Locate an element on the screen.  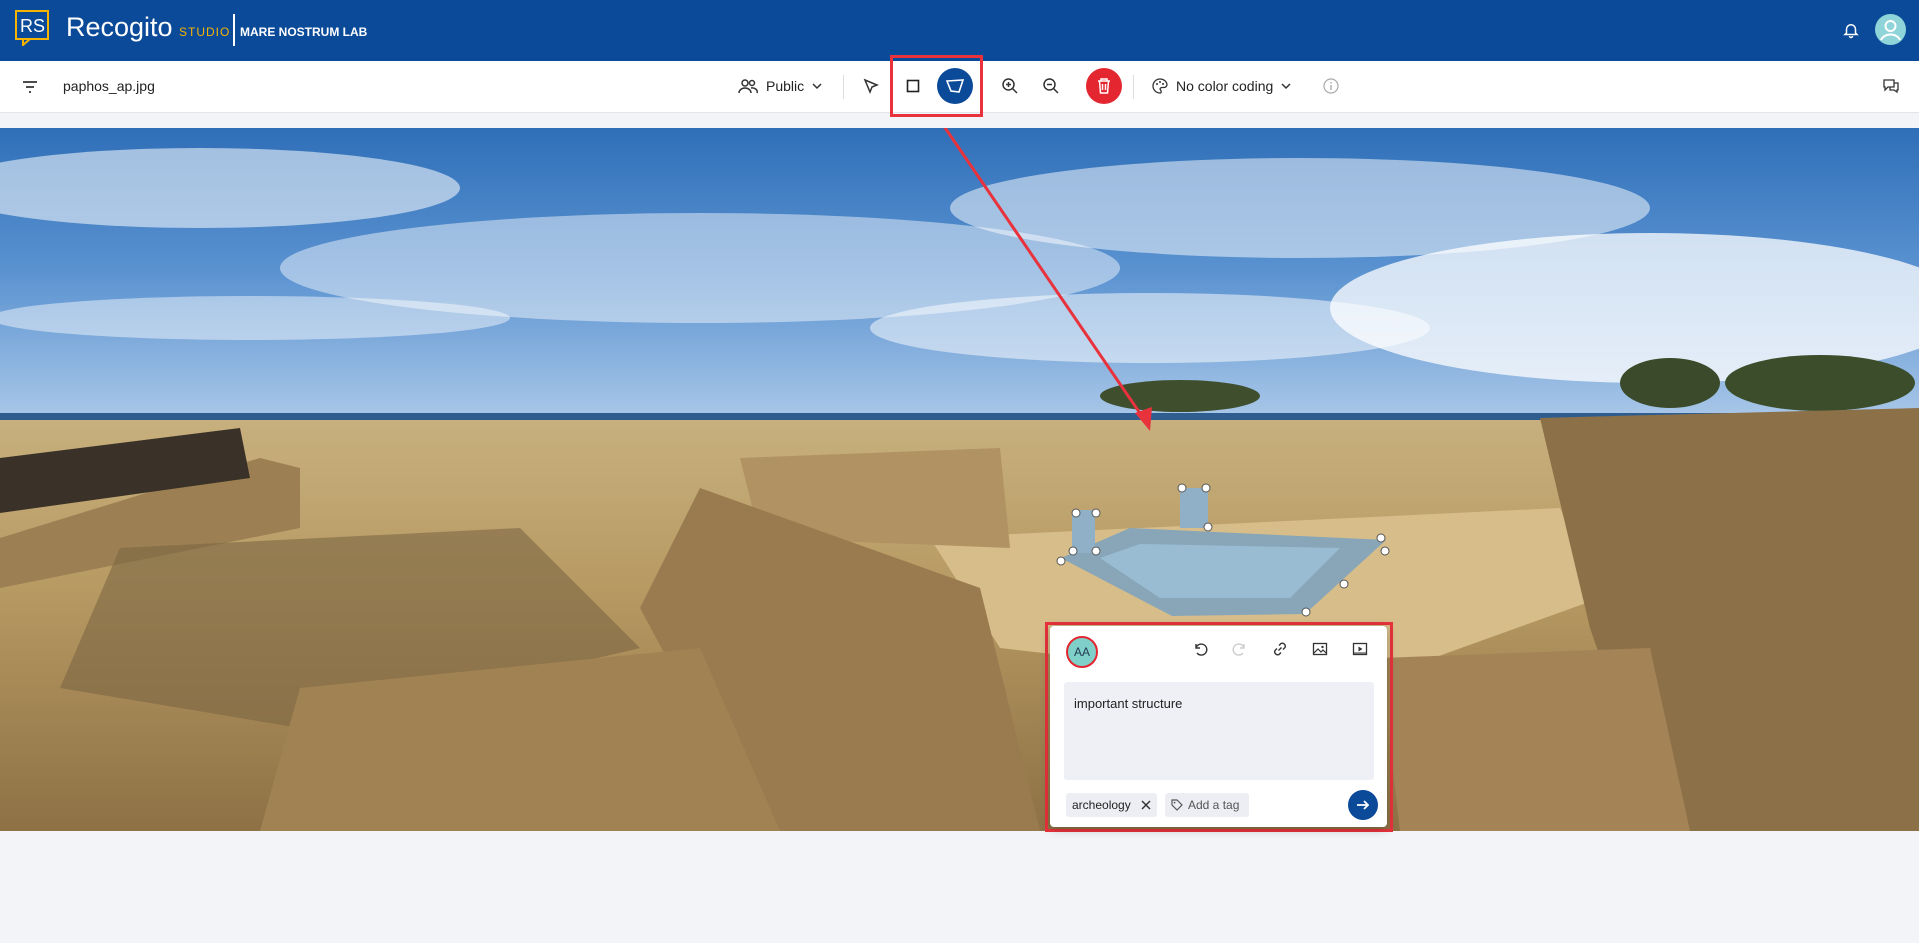
trash-icon is located at coordinates (1104, 86).